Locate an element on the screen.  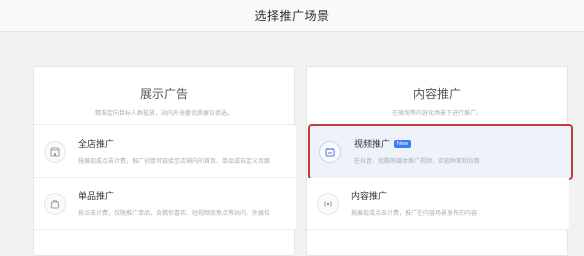
panel-header: 展示广告 精准定向目标人群投放，站内外海量优质展位供选。 is located at coordinates (164, 96).